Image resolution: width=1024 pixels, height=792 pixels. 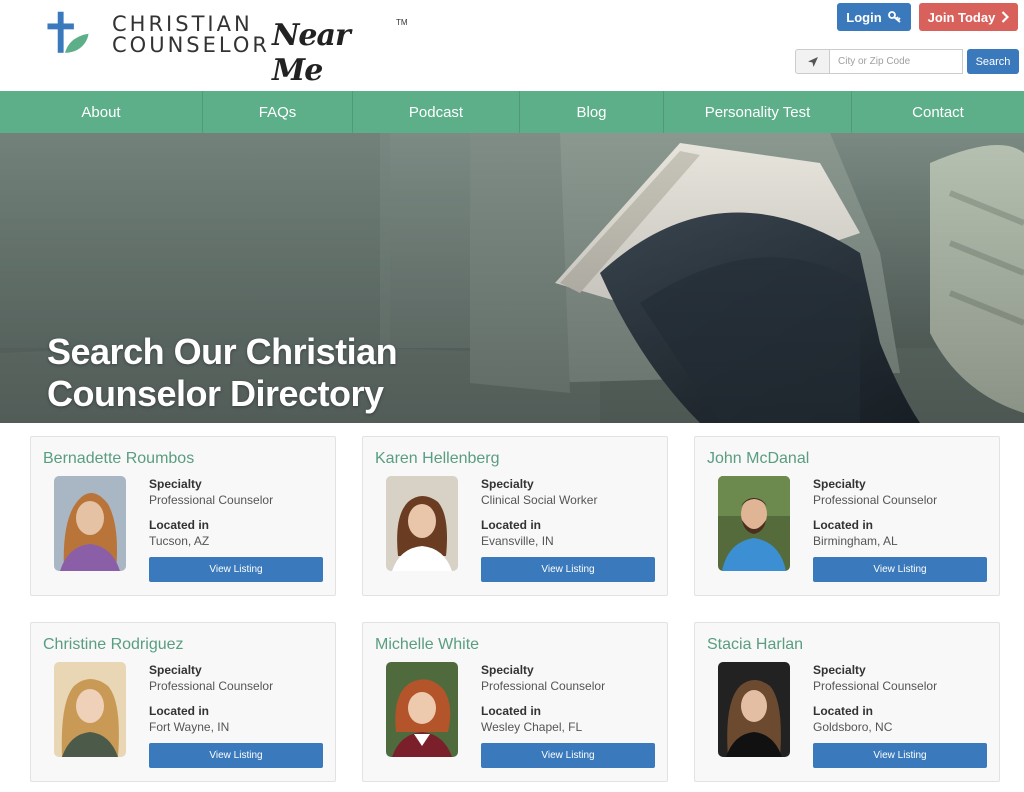 What do you see at coordinates (758, 112) in the screenshot?
I see `nav-personality-test: Personality Test` at bounding box center [758, 112].